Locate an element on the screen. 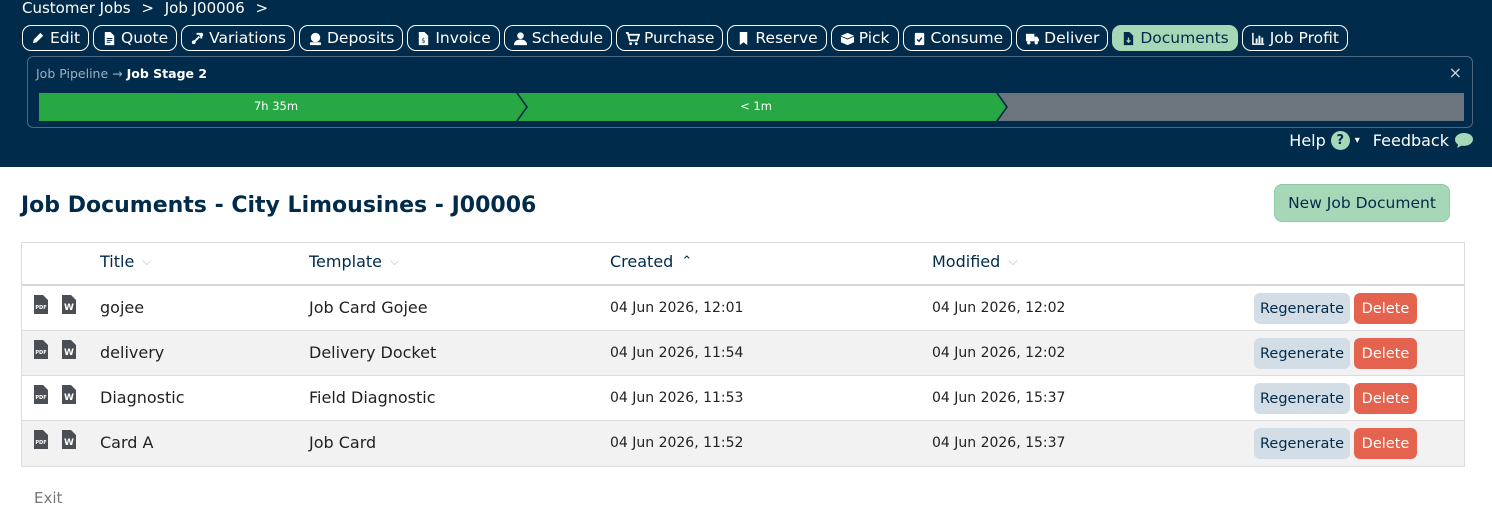  box-icon is located at coordinates (847, 38).